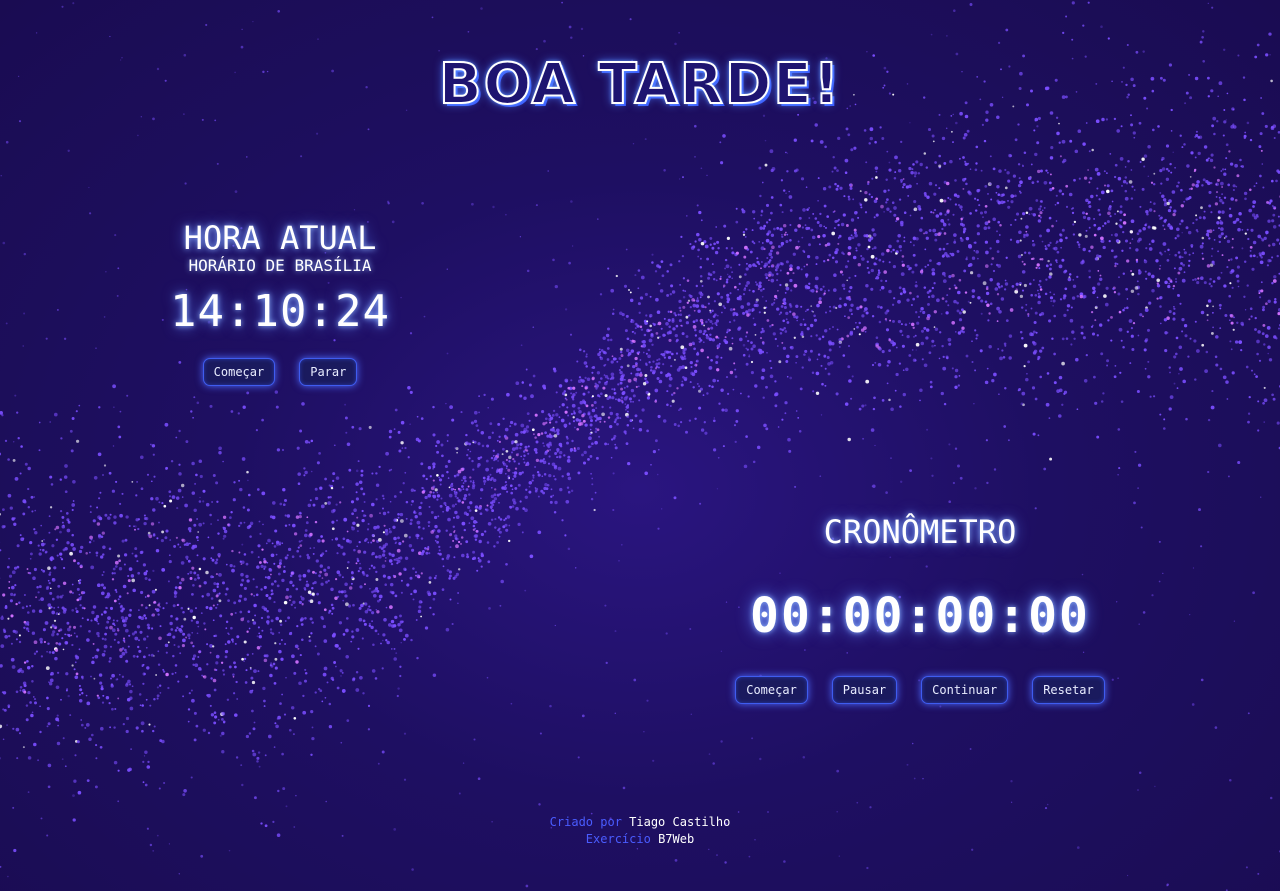 The height and width of the screenshot is (891, 1280). I want to click on clock-controls: Começar Parar, so click(280, 372).